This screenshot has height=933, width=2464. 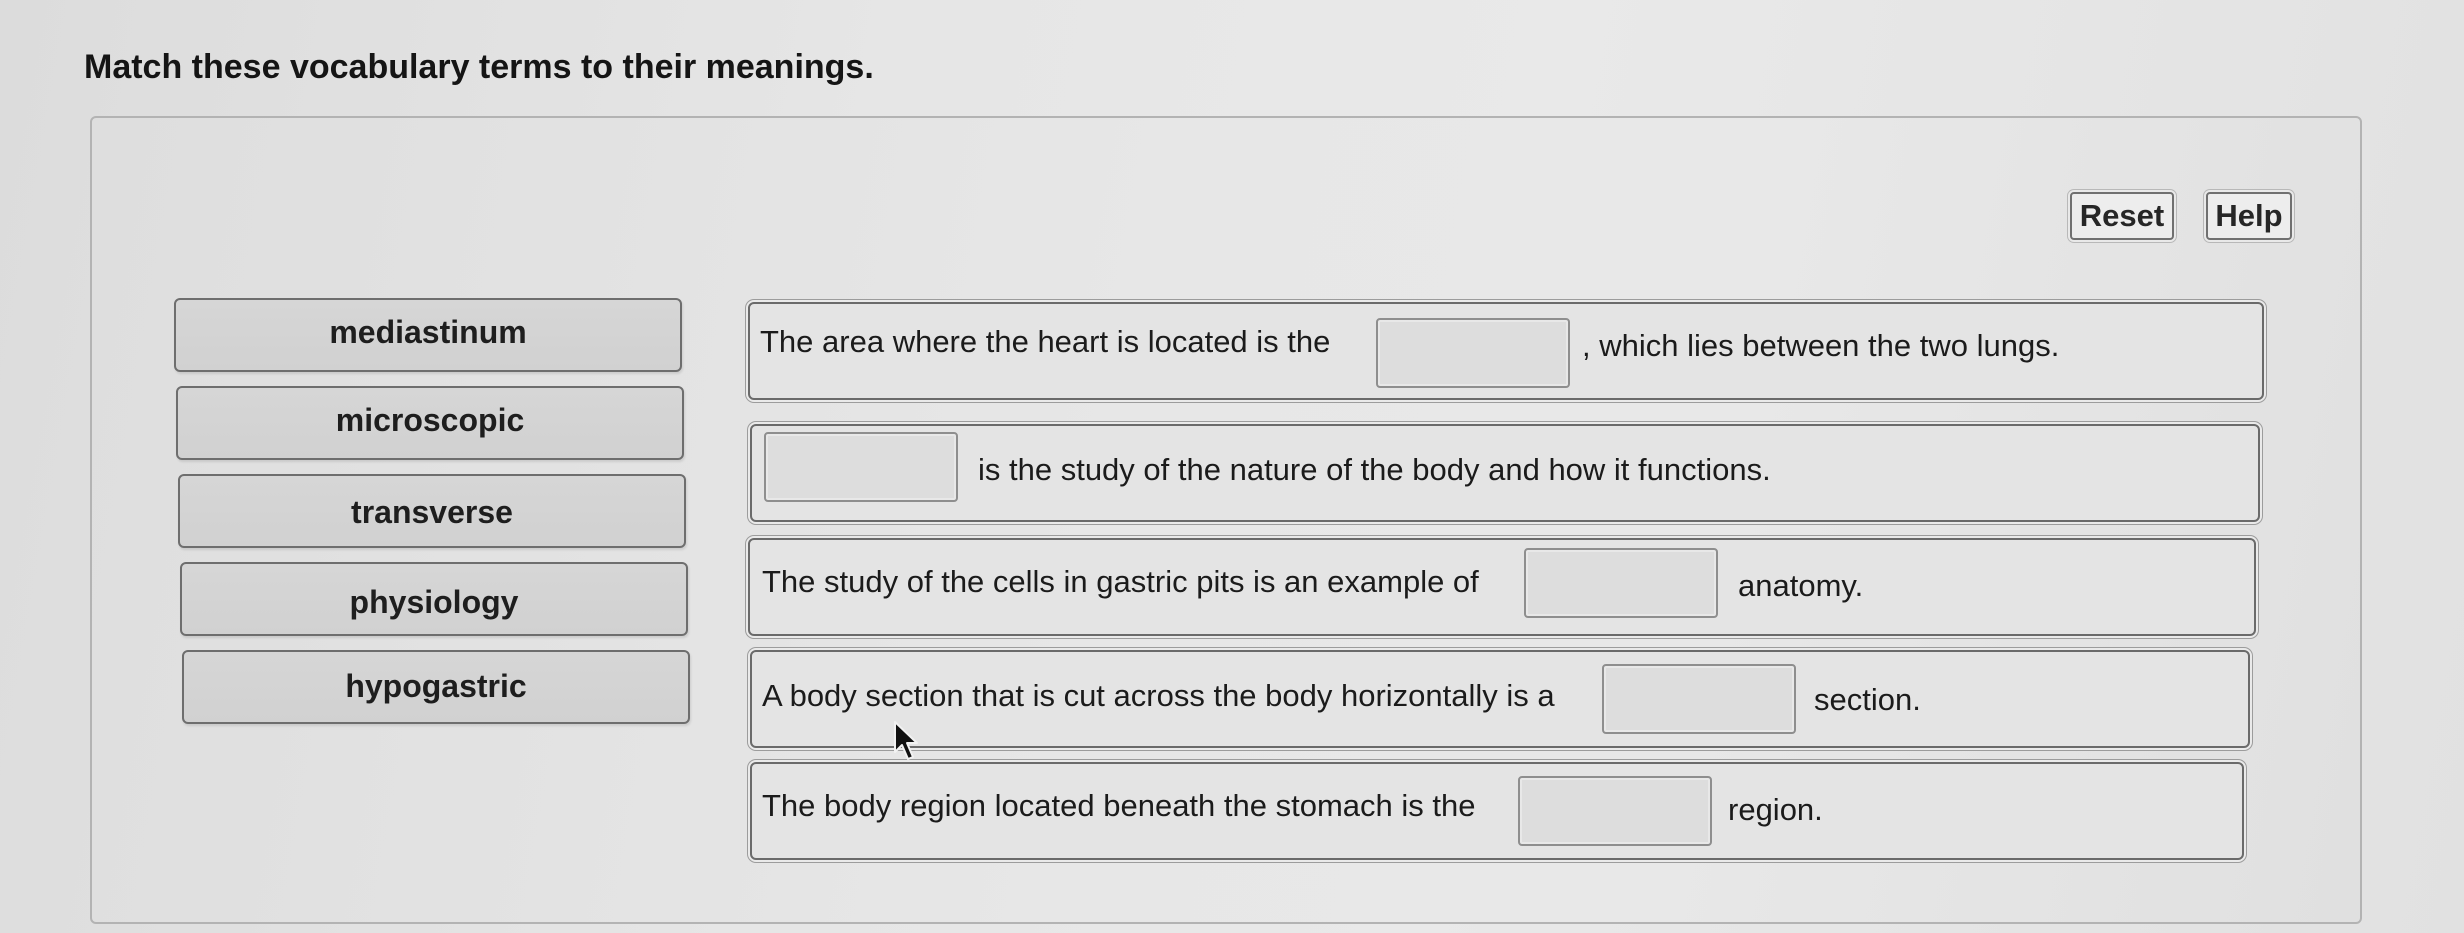 What do you see at coordinates (434, 599) in the screenshot?
I see `term-physiology: physiology` at bounding box center [434, 599].